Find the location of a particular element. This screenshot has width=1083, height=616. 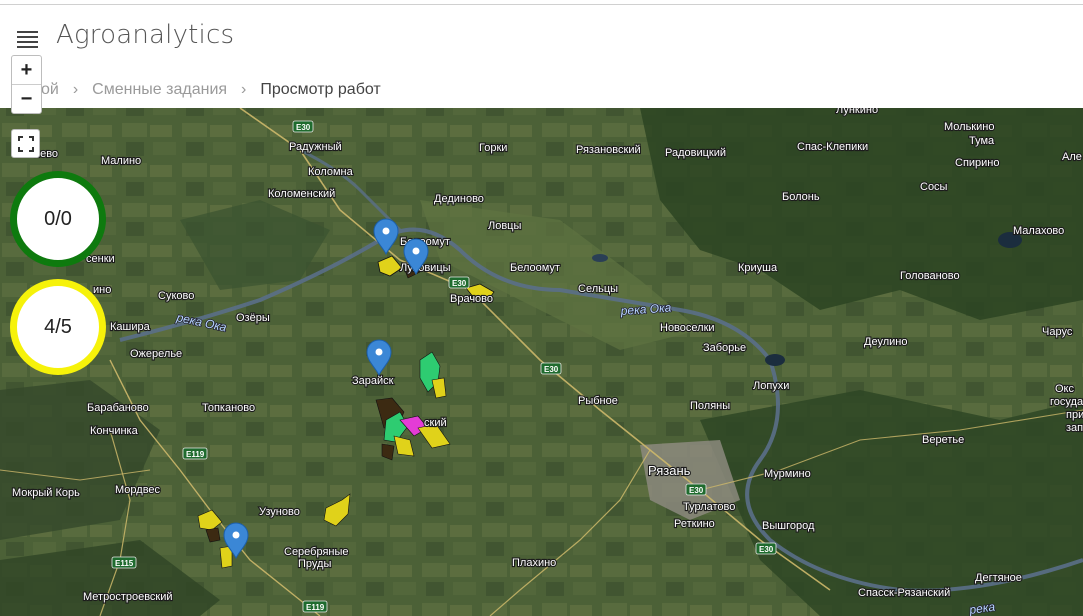

map-label: Але is located at coordinates (1072, 157).